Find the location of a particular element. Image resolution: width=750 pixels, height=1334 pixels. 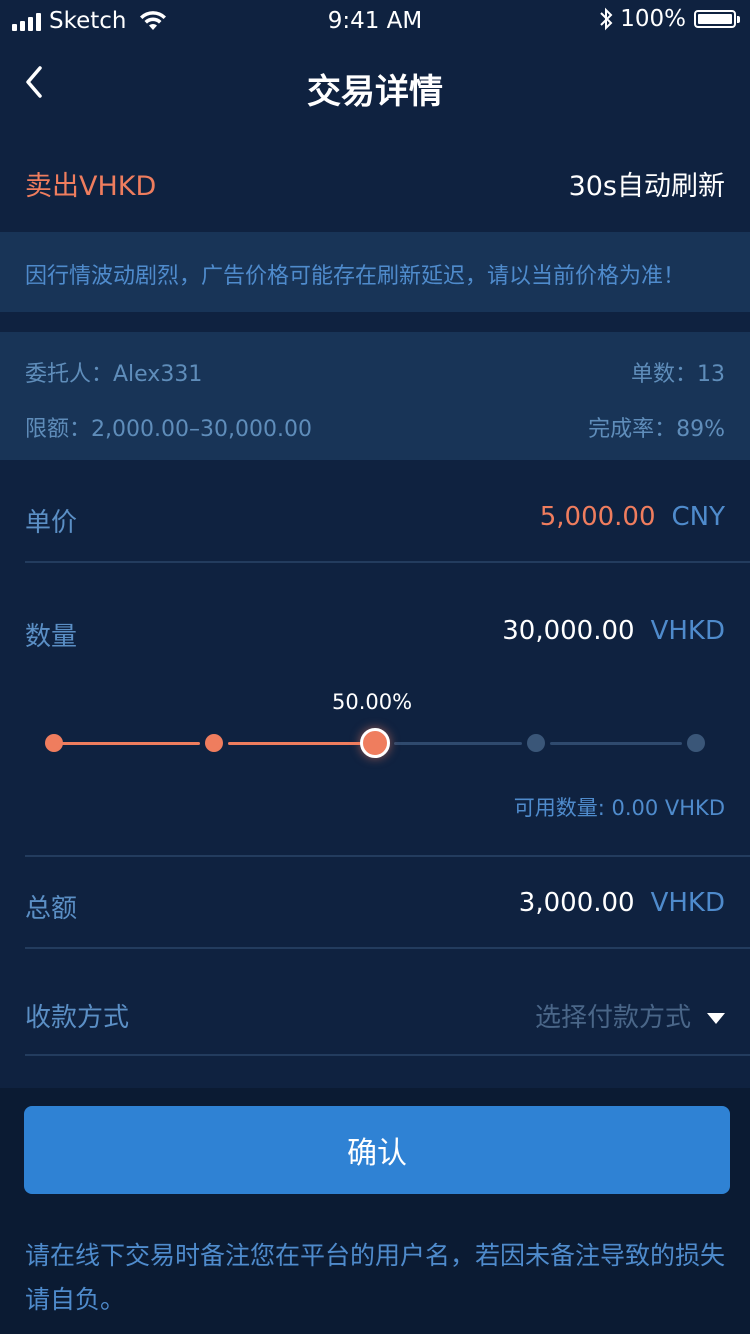

battery-percent: 100% is located at coordinates (653, 19).